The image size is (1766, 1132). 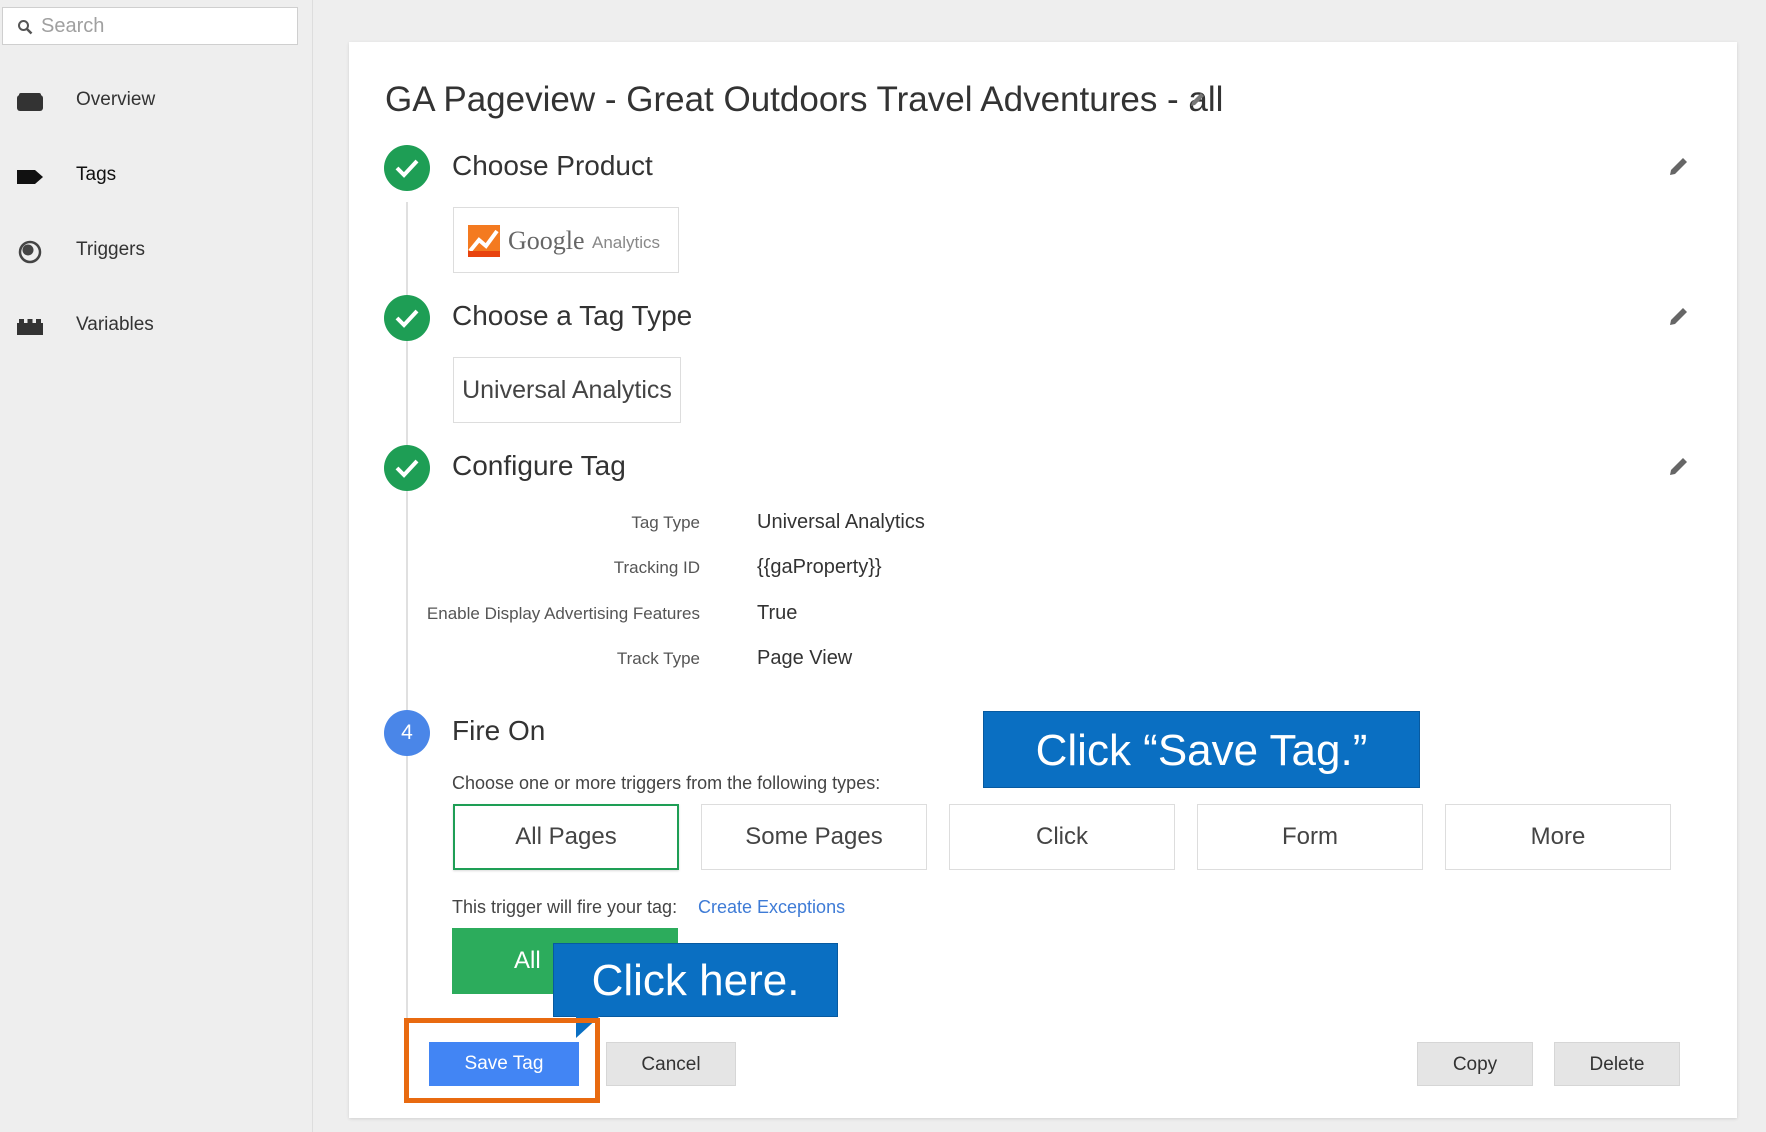 I want to click on sidebar-item-label: Overview, so click(x=116, y=99).